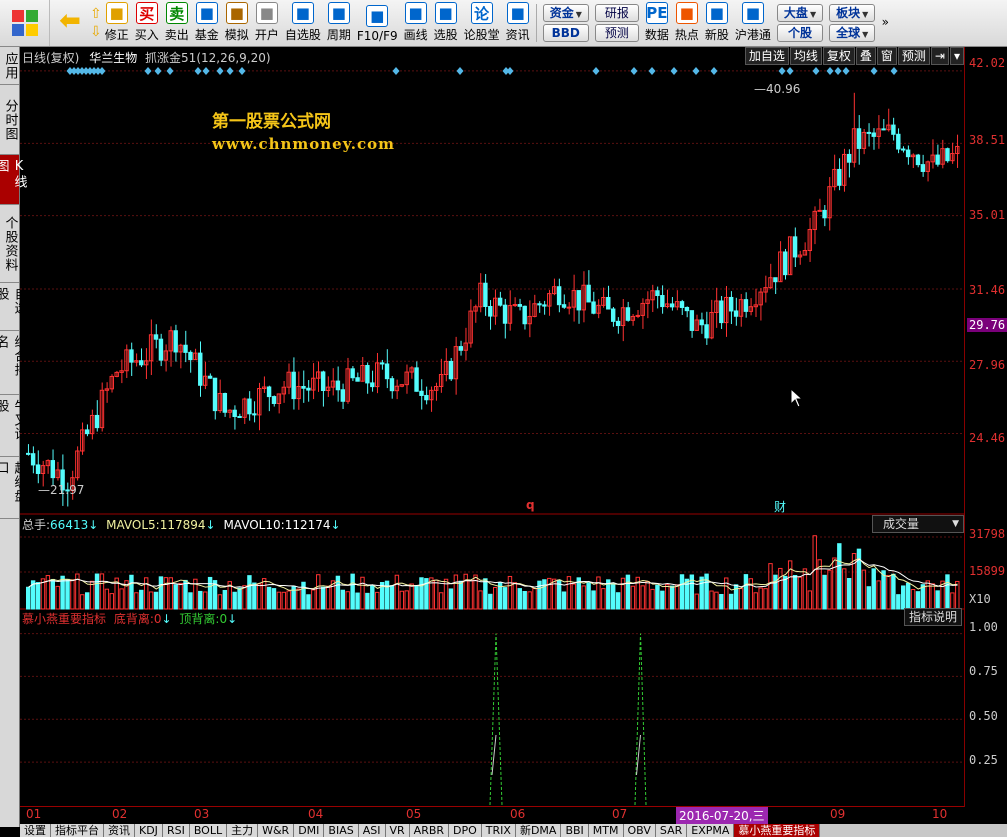 The width and height of the screenshot is (1007, 837). I want to click on indicator-help-button: 指标说明, so click(932, 617).